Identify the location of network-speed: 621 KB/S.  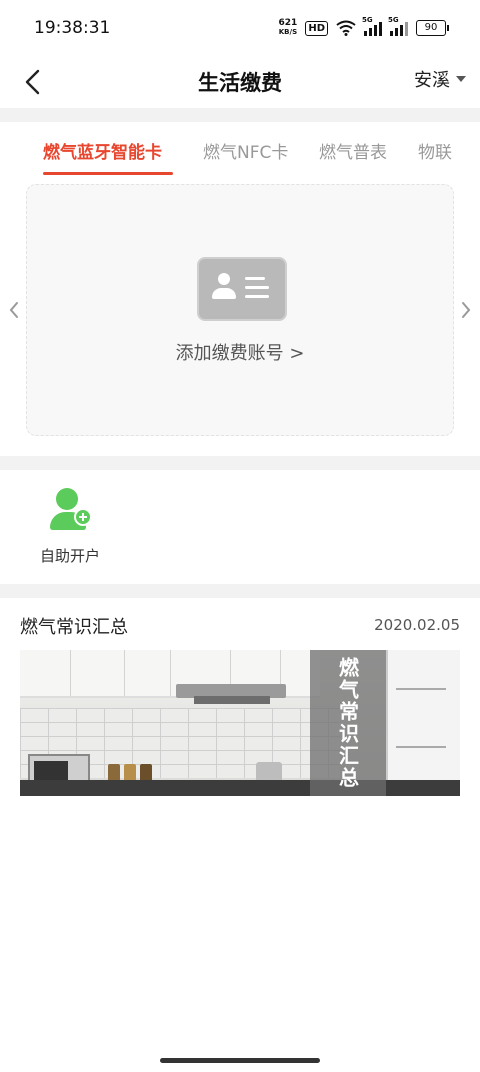
(288, 28).